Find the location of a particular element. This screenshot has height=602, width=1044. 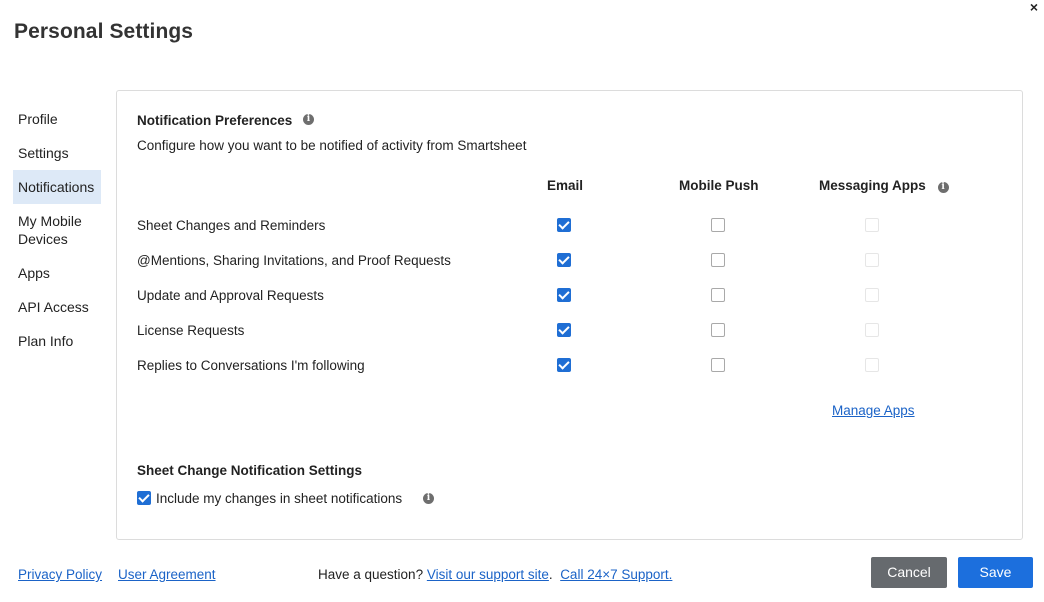

row-label: Replies to Conversations I'm following is located at coordinates (251, 365).